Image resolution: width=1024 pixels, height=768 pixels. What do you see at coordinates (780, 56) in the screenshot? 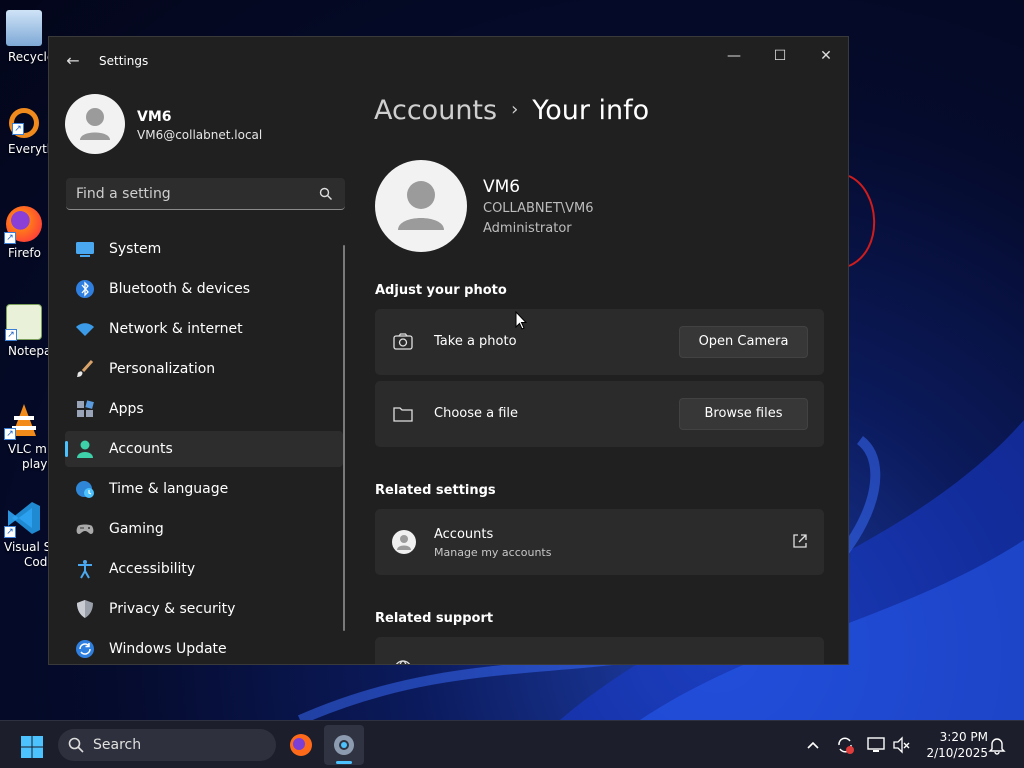
I see `maximize-button: ☐` at bounding box center [780, 56].